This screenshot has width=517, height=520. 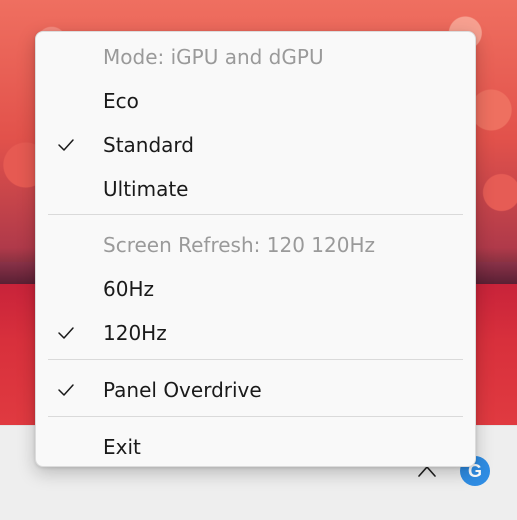 I want to click on menu-item-panel-overdrive: Panel Overdrive, so click(x=255, y=390).